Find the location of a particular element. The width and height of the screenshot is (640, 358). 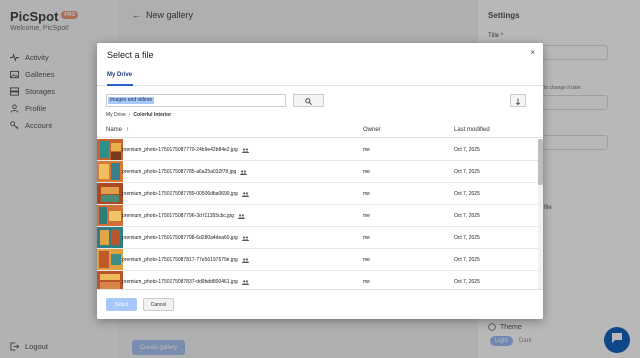

column-header-owner: Owner is located at coordinates (372, 130).